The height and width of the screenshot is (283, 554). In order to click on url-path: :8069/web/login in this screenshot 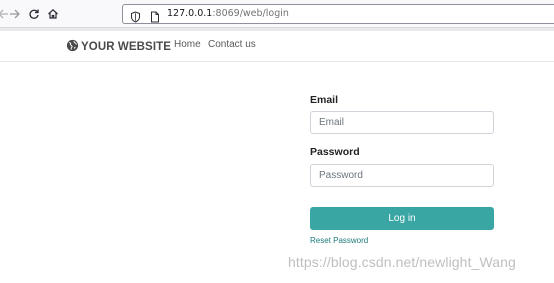, I will do `click(250, 13)`.